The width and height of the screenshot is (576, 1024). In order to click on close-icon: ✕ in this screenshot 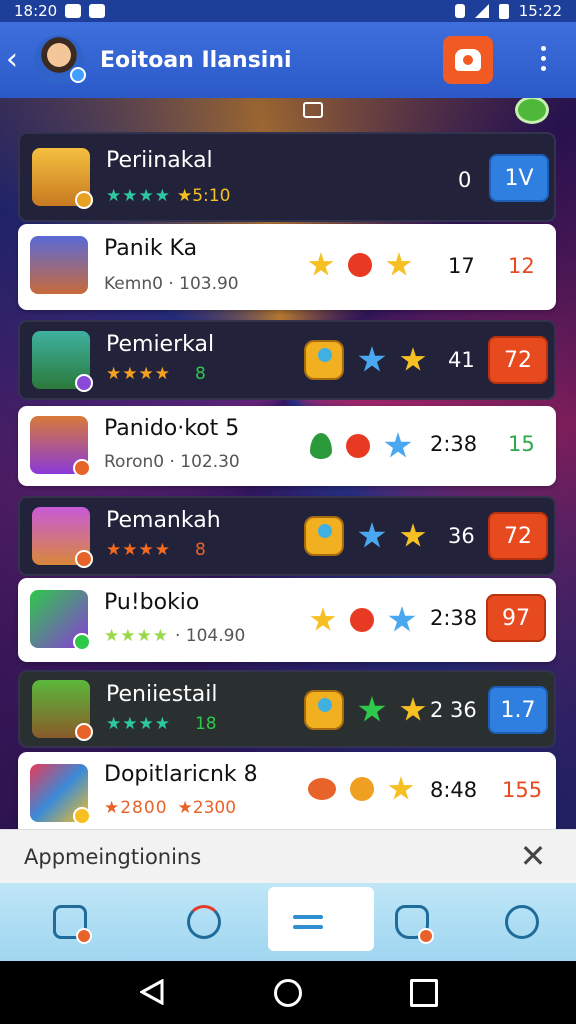, I will do `click(533, 856)`.